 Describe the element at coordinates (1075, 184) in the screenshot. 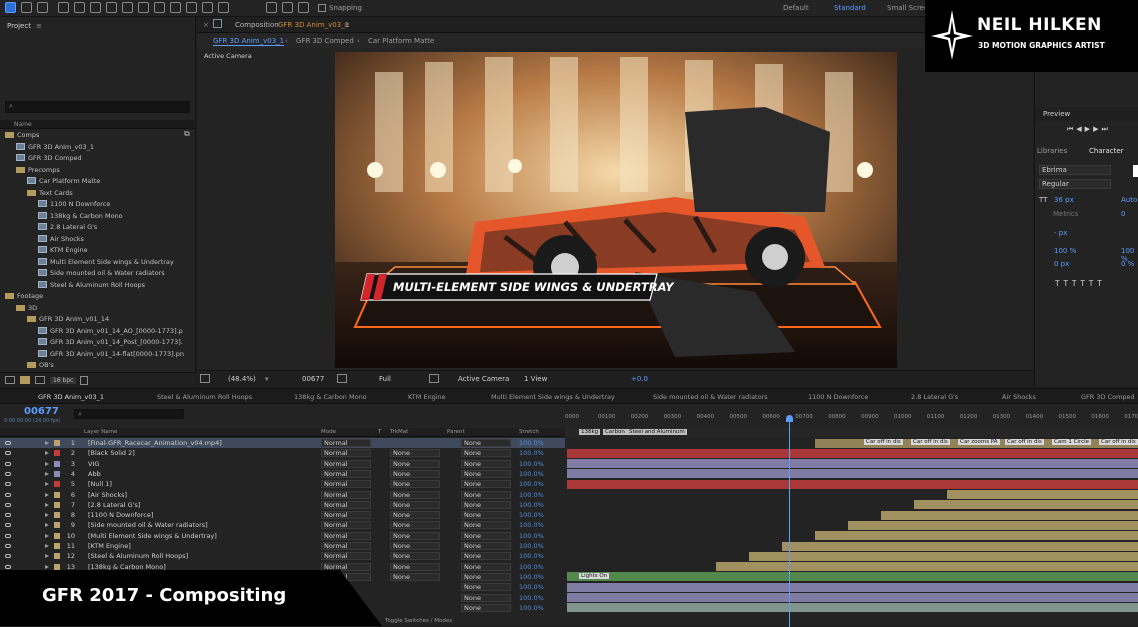

I see `font-style-select: Regular` at that location.